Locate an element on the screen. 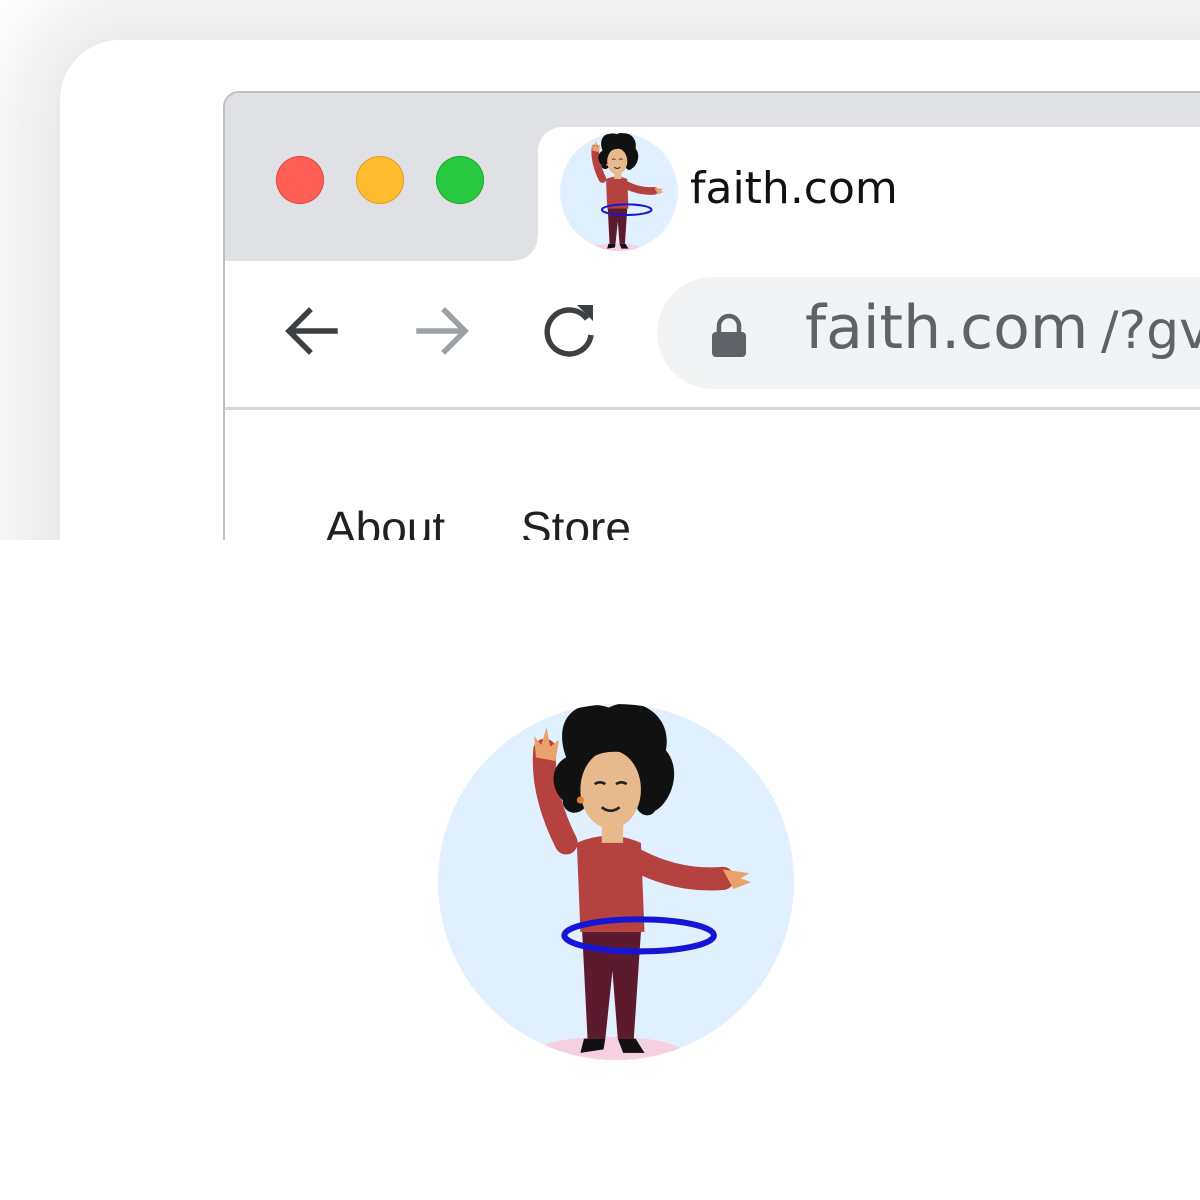 This screenshot has height=1200, width=1200. nav-link-about: About is located at coordinates (385, 520).